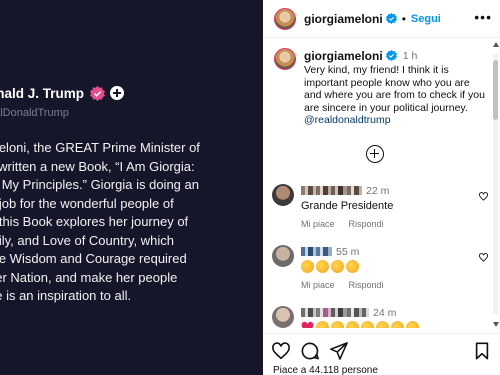 This screenshot has width=500, height=375. I want to click on comment-item: 22 m Grande Presidente Mi piace Rispondi, so click(380, 206).